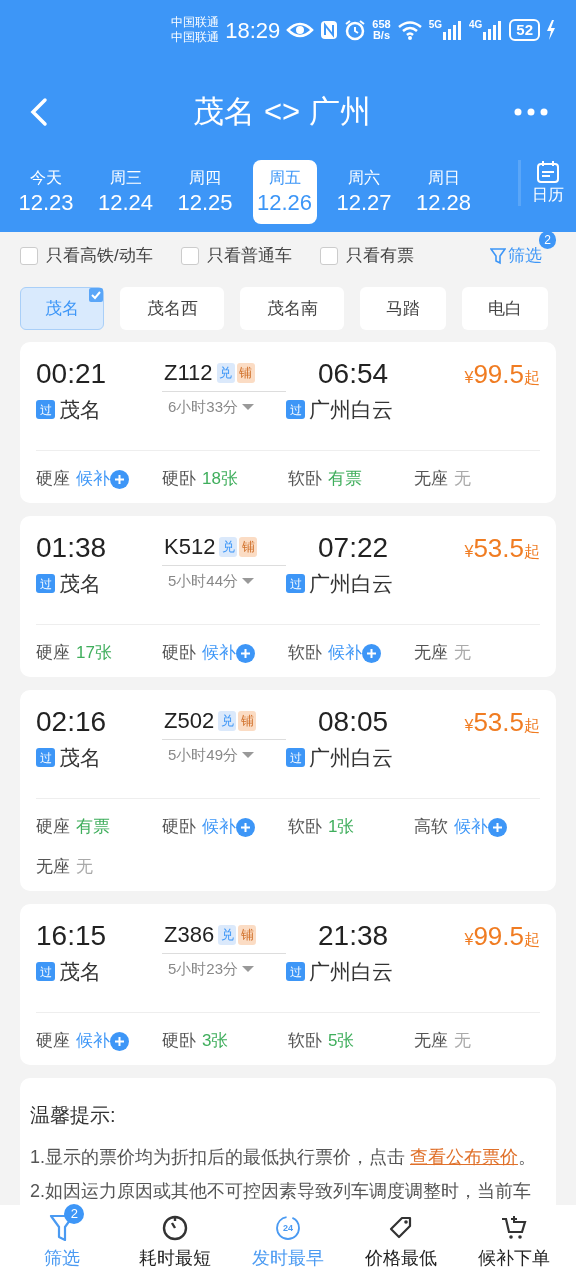  I want to click on network-type: 5G, so click(435, 25).